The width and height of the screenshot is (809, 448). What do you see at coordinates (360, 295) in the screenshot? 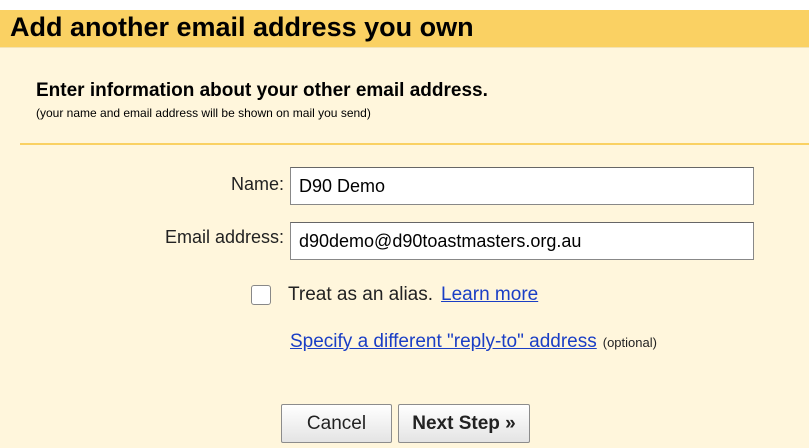
I see `treat-as-alias-label: Treat as an alias.` at bounding box center [360, 295].